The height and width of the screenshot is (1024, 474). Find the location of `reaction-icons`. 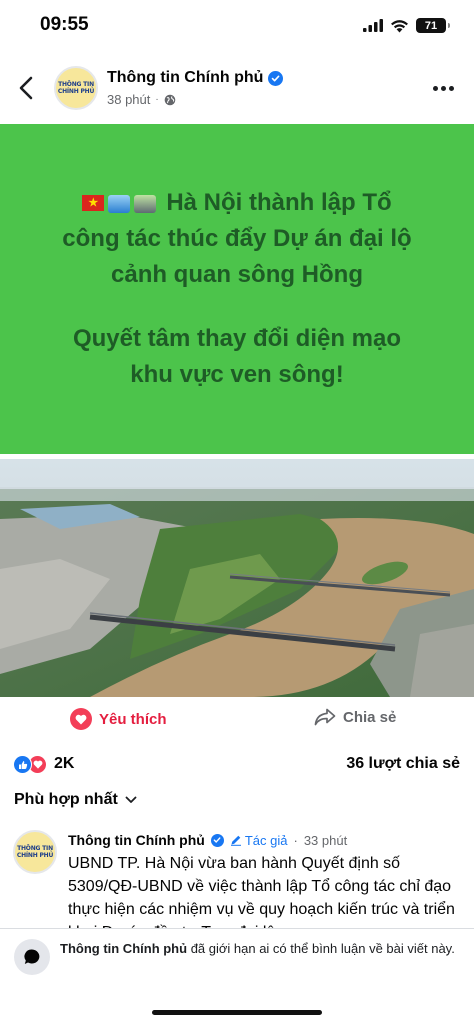

reaction-icons is located at coordinates (30, 764).